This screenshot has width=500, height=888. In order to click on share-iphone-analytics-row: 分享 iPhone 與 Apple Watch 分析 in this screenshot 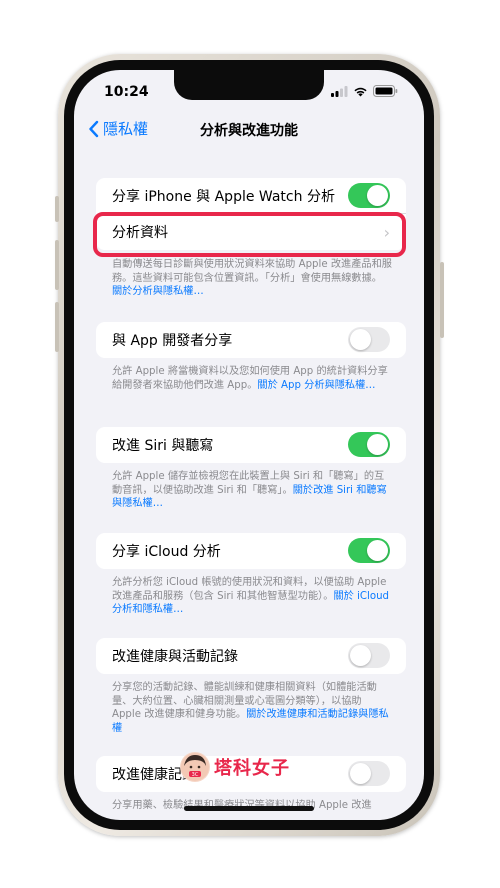, I will do `click(251, 196)`.